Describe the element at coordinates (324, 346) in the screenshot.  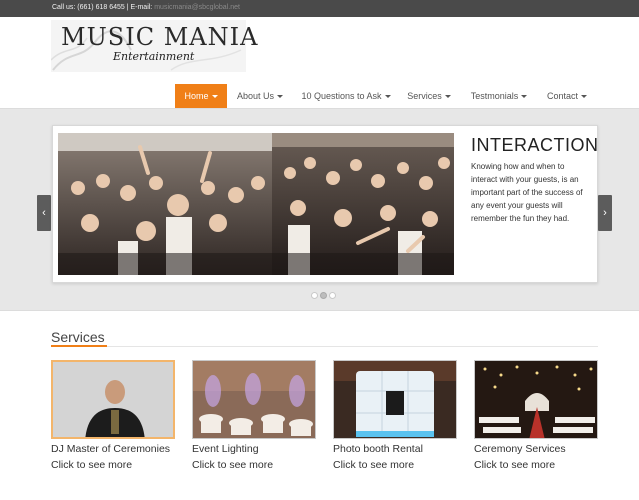
I see `section-divider` at that location.